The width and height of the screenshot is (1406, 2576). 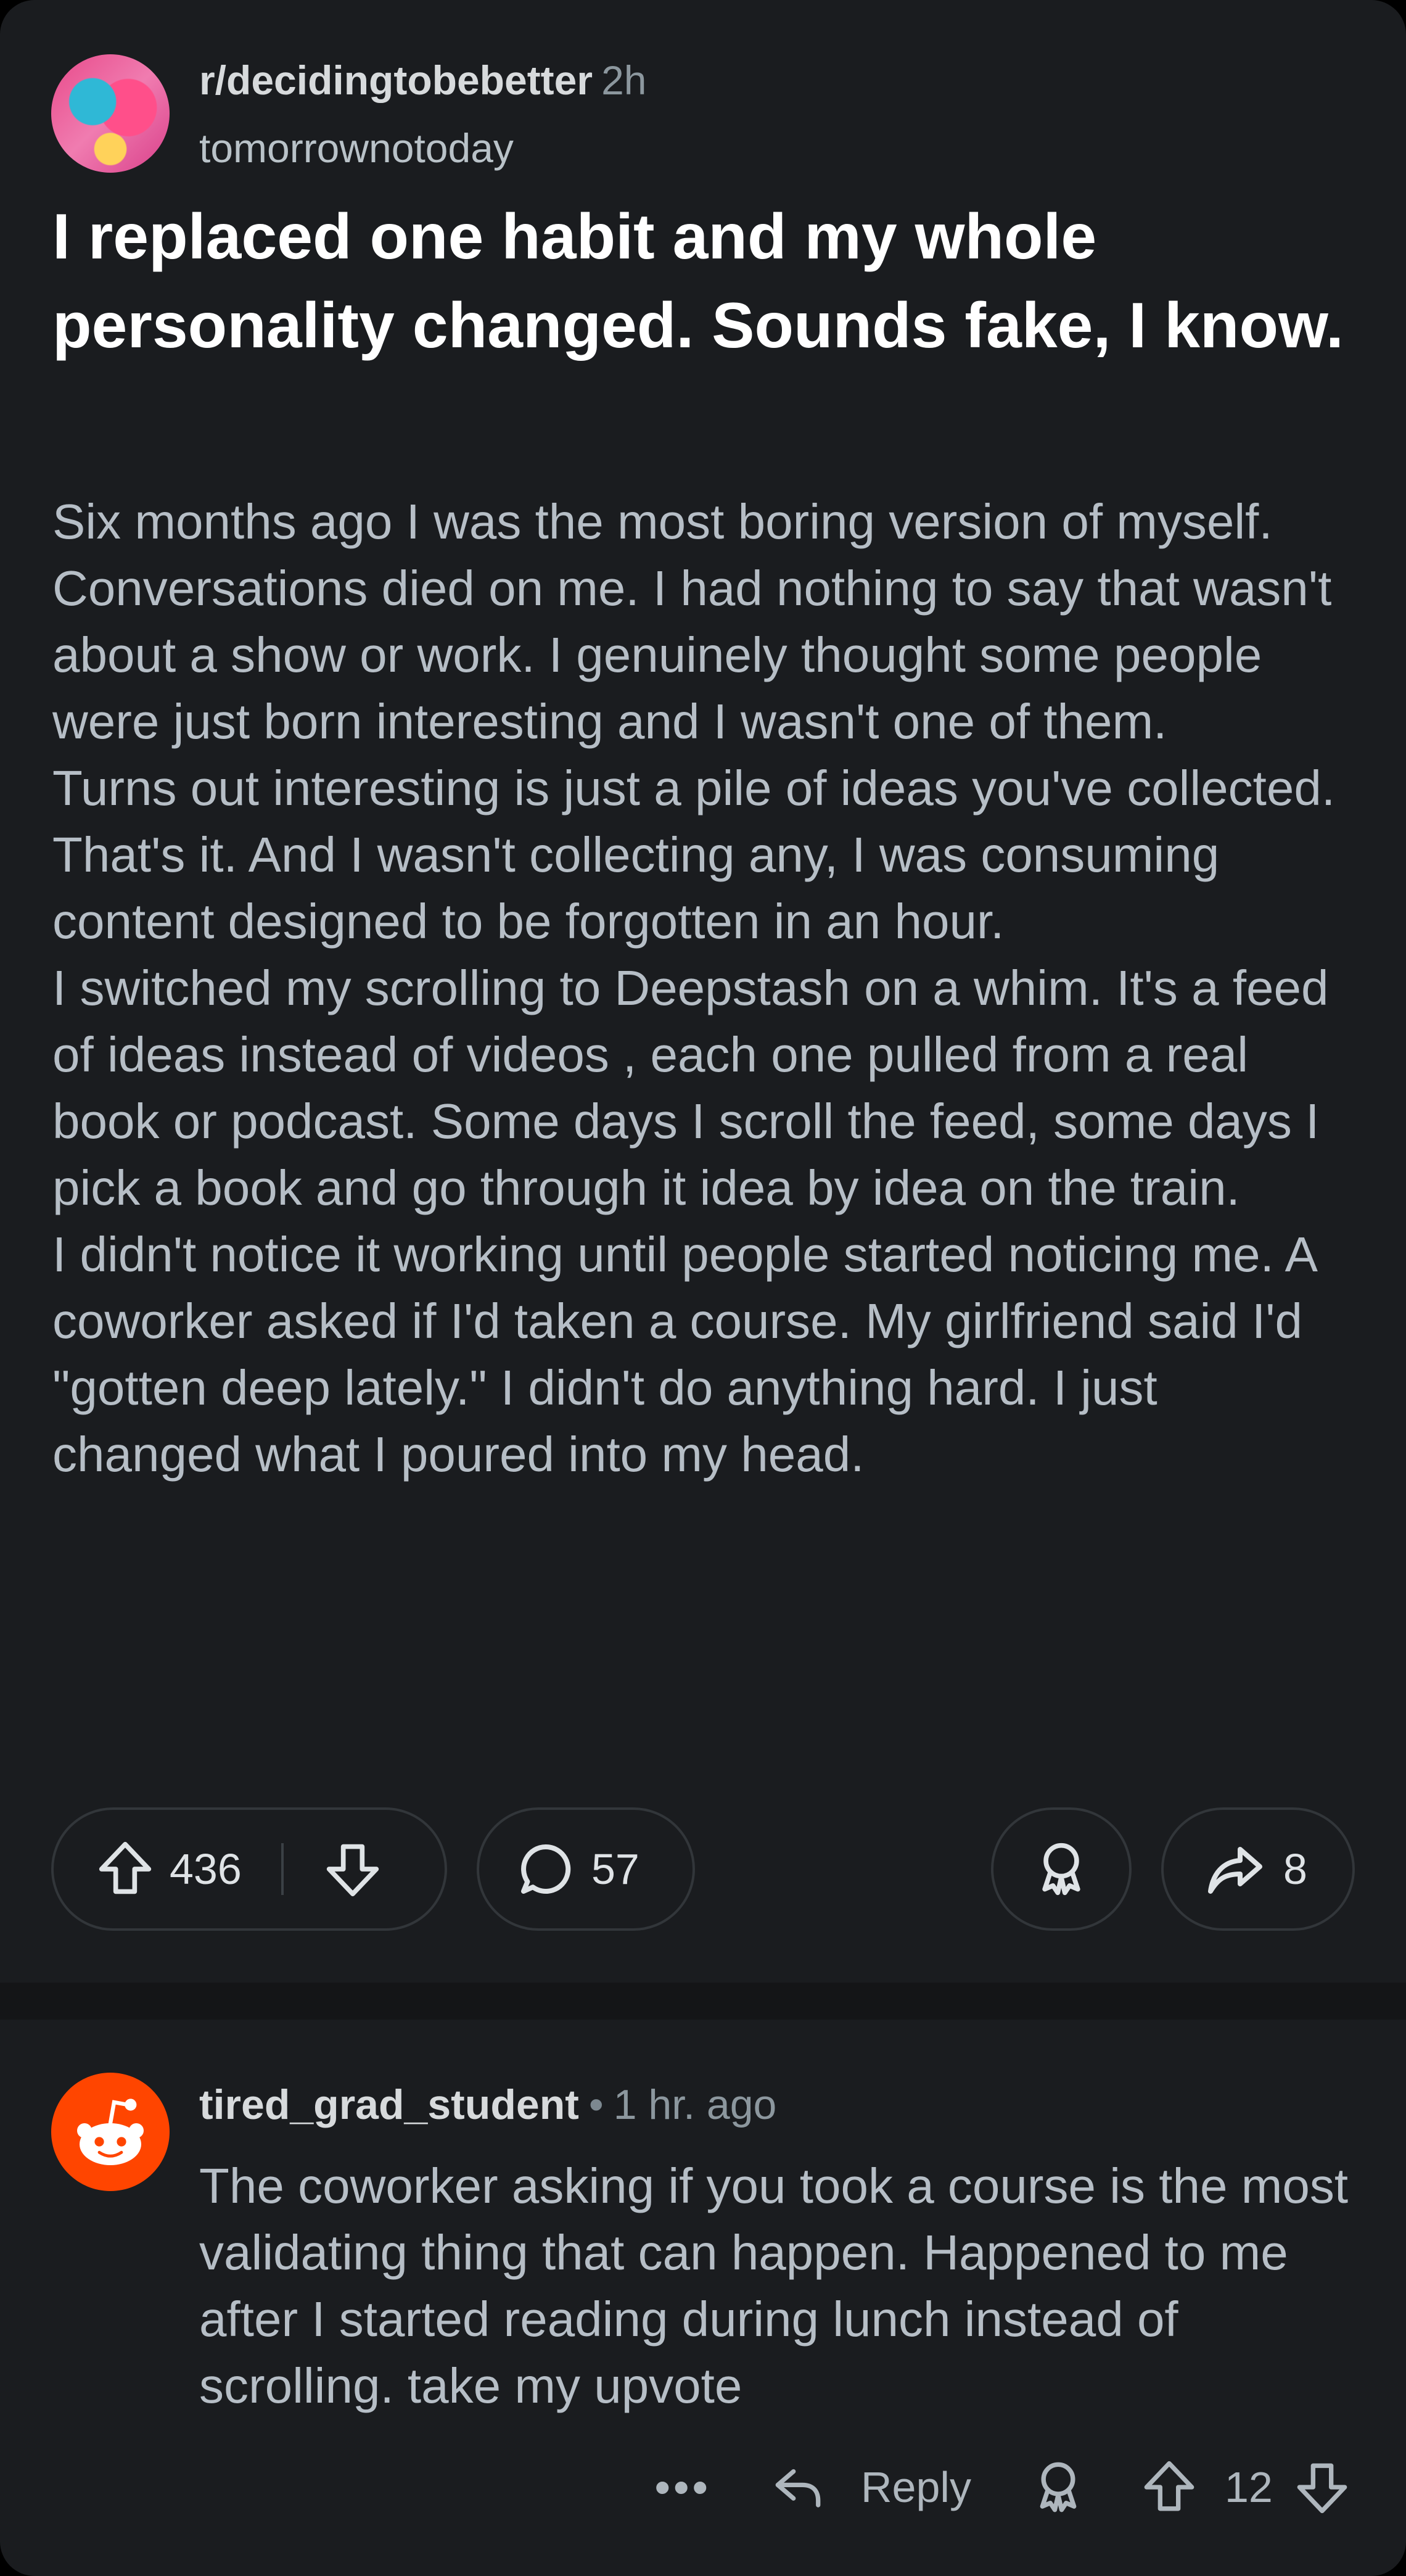 I want to click on comment-meta: tired_grad_student • 1 hr. ago, so click(x=488, y=2104).